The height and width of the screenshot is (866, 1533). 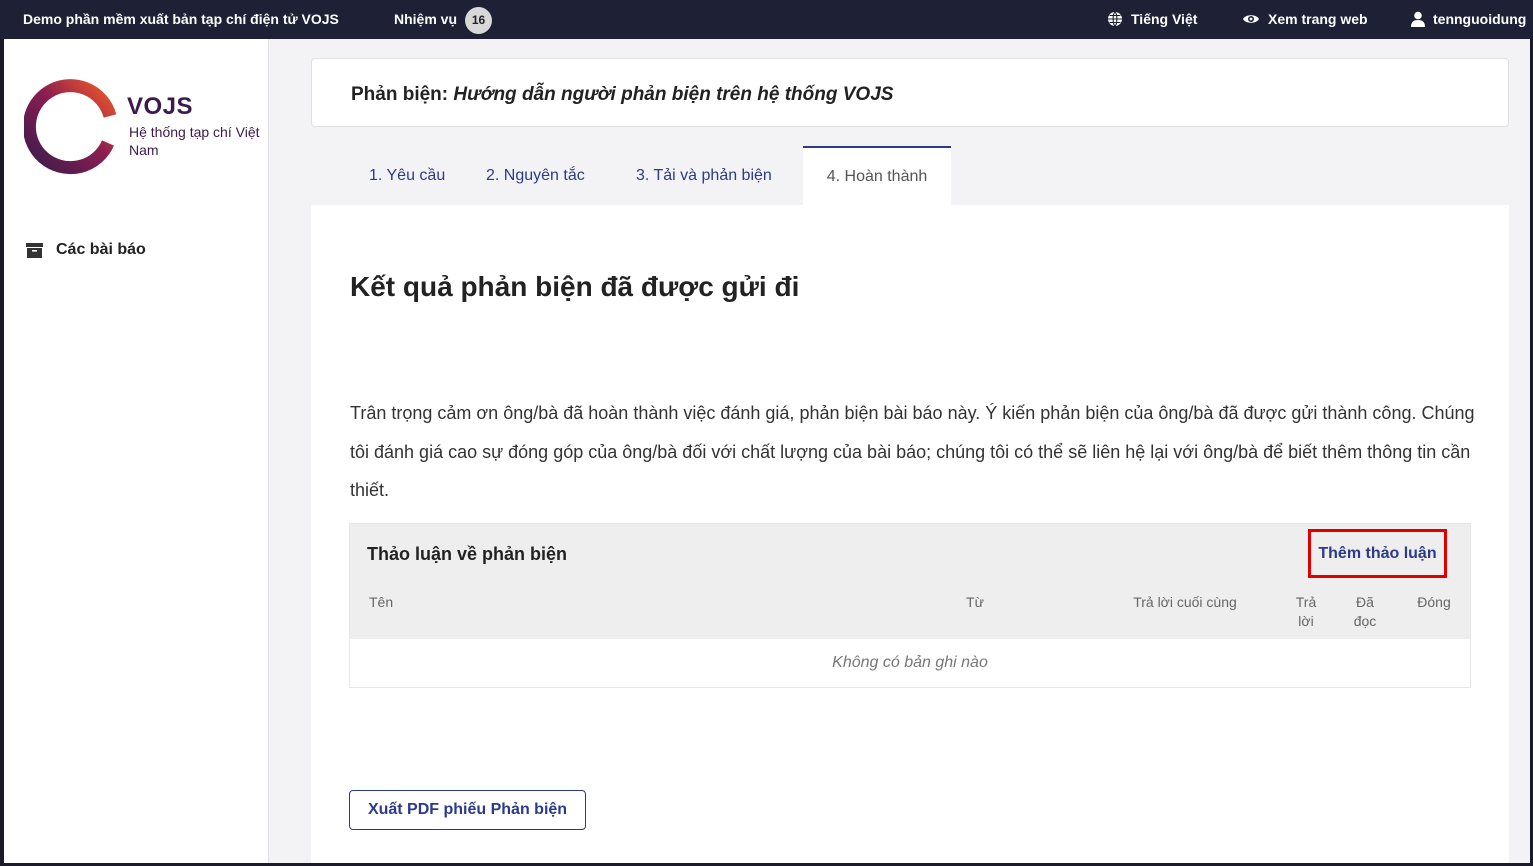 What do you see at coordinates (1365, 611) in the screenshot?
I see `column-header-read: Đã đọc` at bounding box center [1365, 611].